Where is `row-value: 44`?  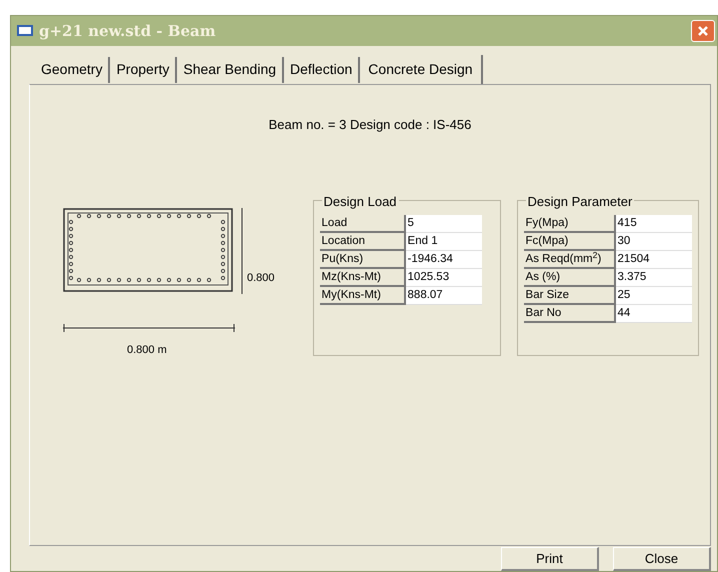 row-value: 44 is located at coordinates (654, 314).